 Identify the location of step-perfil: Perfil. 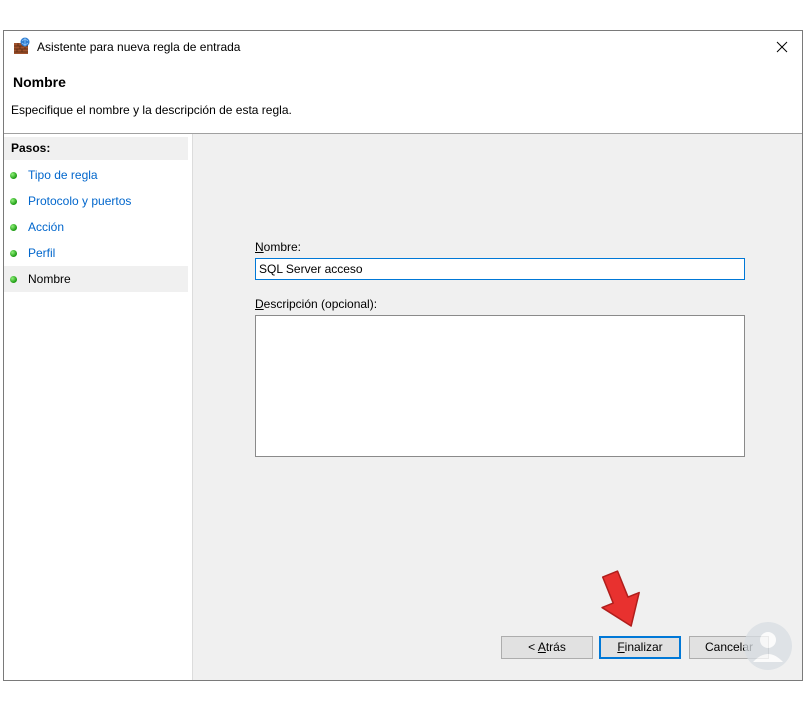
(96, 253).